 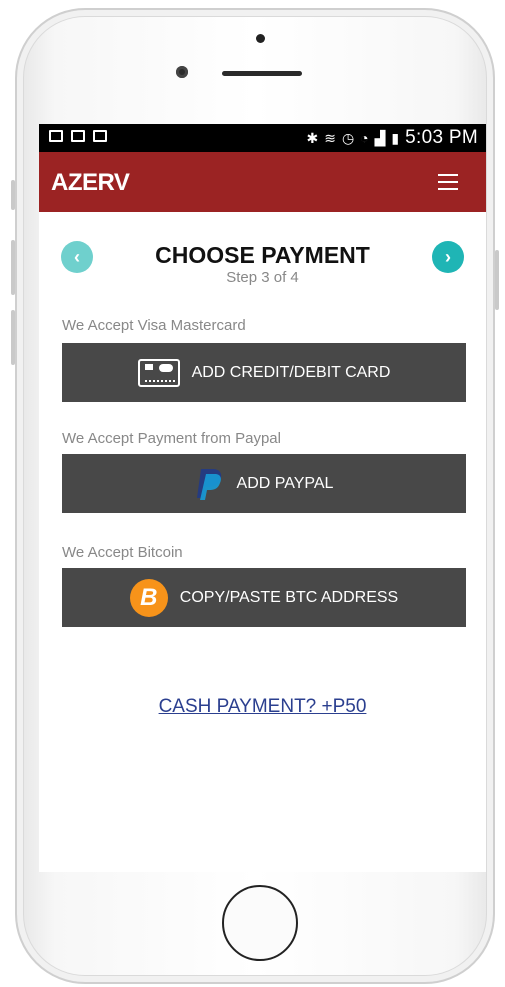 What do you see at coordinates (262, 182) in the screenshot?
I see `app-bar: AZERV` at bounding box center [262, 182].